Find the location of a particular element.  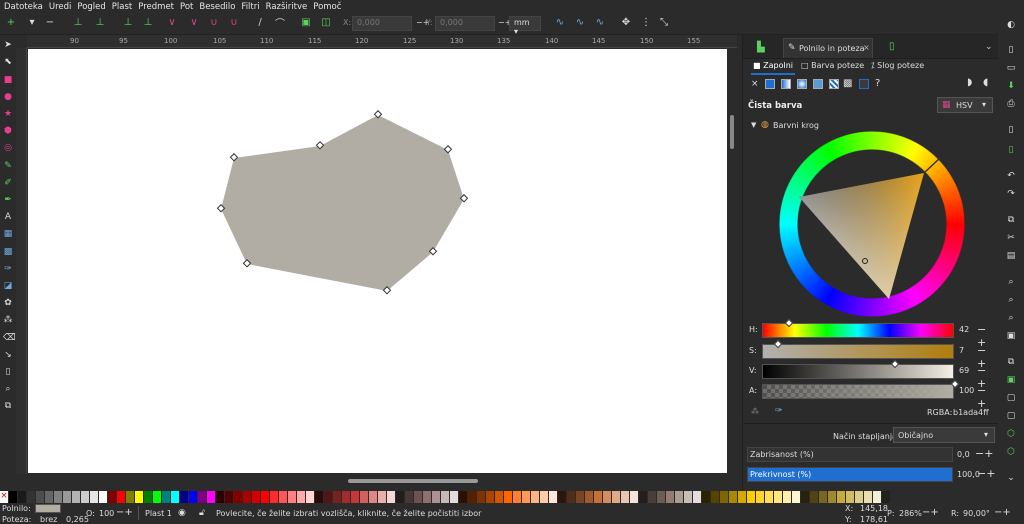

calligraphy-tool-icon: ✒ is located at coordinates (8, 200).